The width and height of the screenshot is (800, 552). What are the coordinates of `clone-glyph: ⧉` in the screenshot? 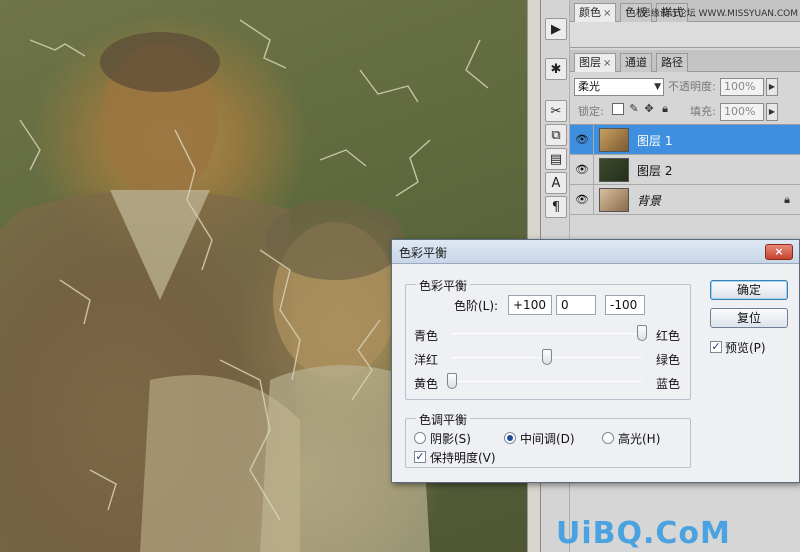 It's located at (556, 135).